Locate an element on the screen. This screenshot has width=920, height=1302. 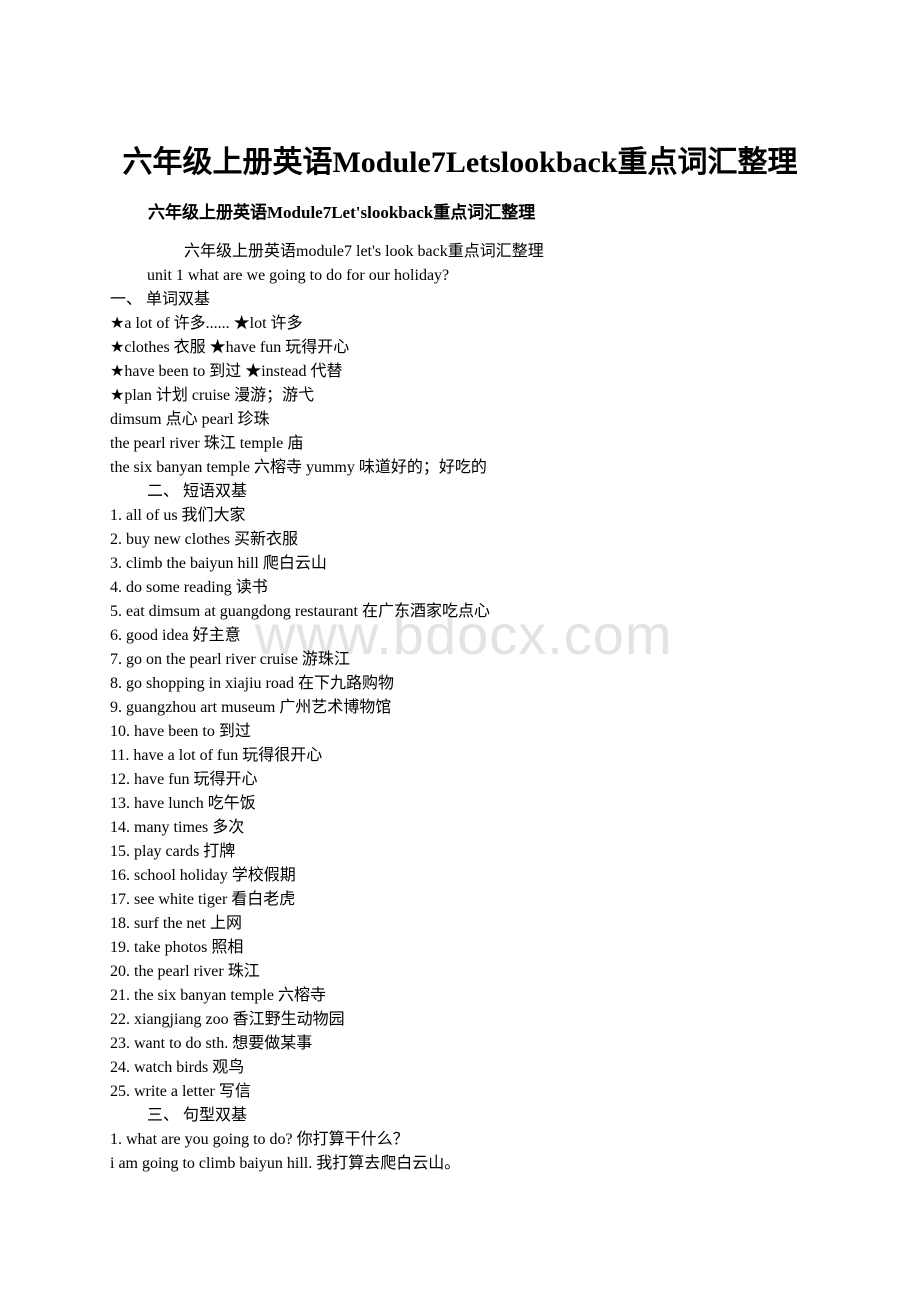
vocab-line: dimsum 点心 pearl 珍珠 is located at coordinates (190, 419).